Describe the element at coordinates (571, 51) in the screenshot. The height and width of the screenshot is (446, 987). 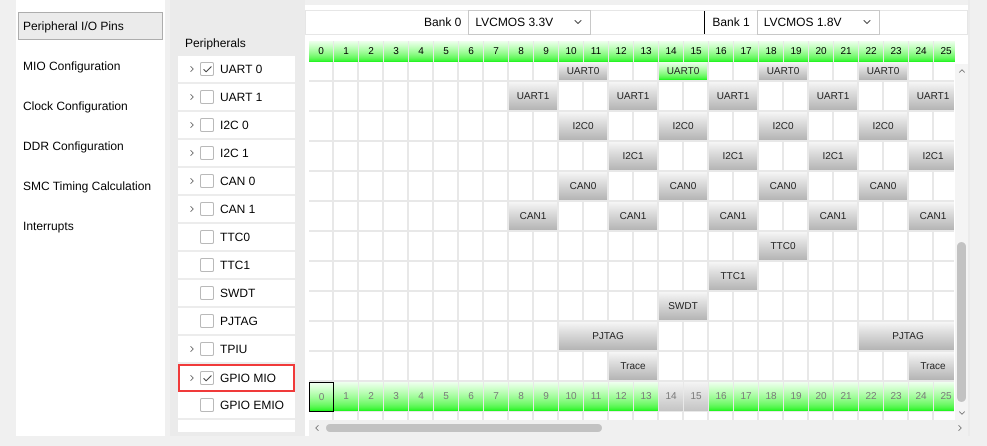
I see `pin-number: 10` at that location.